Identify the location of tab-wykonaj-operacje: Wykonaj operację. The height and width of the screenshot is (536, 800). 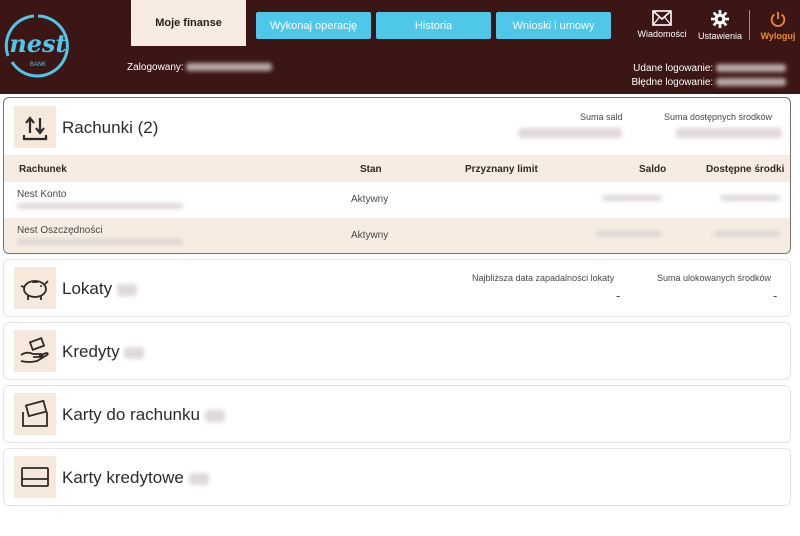
(313, 25).